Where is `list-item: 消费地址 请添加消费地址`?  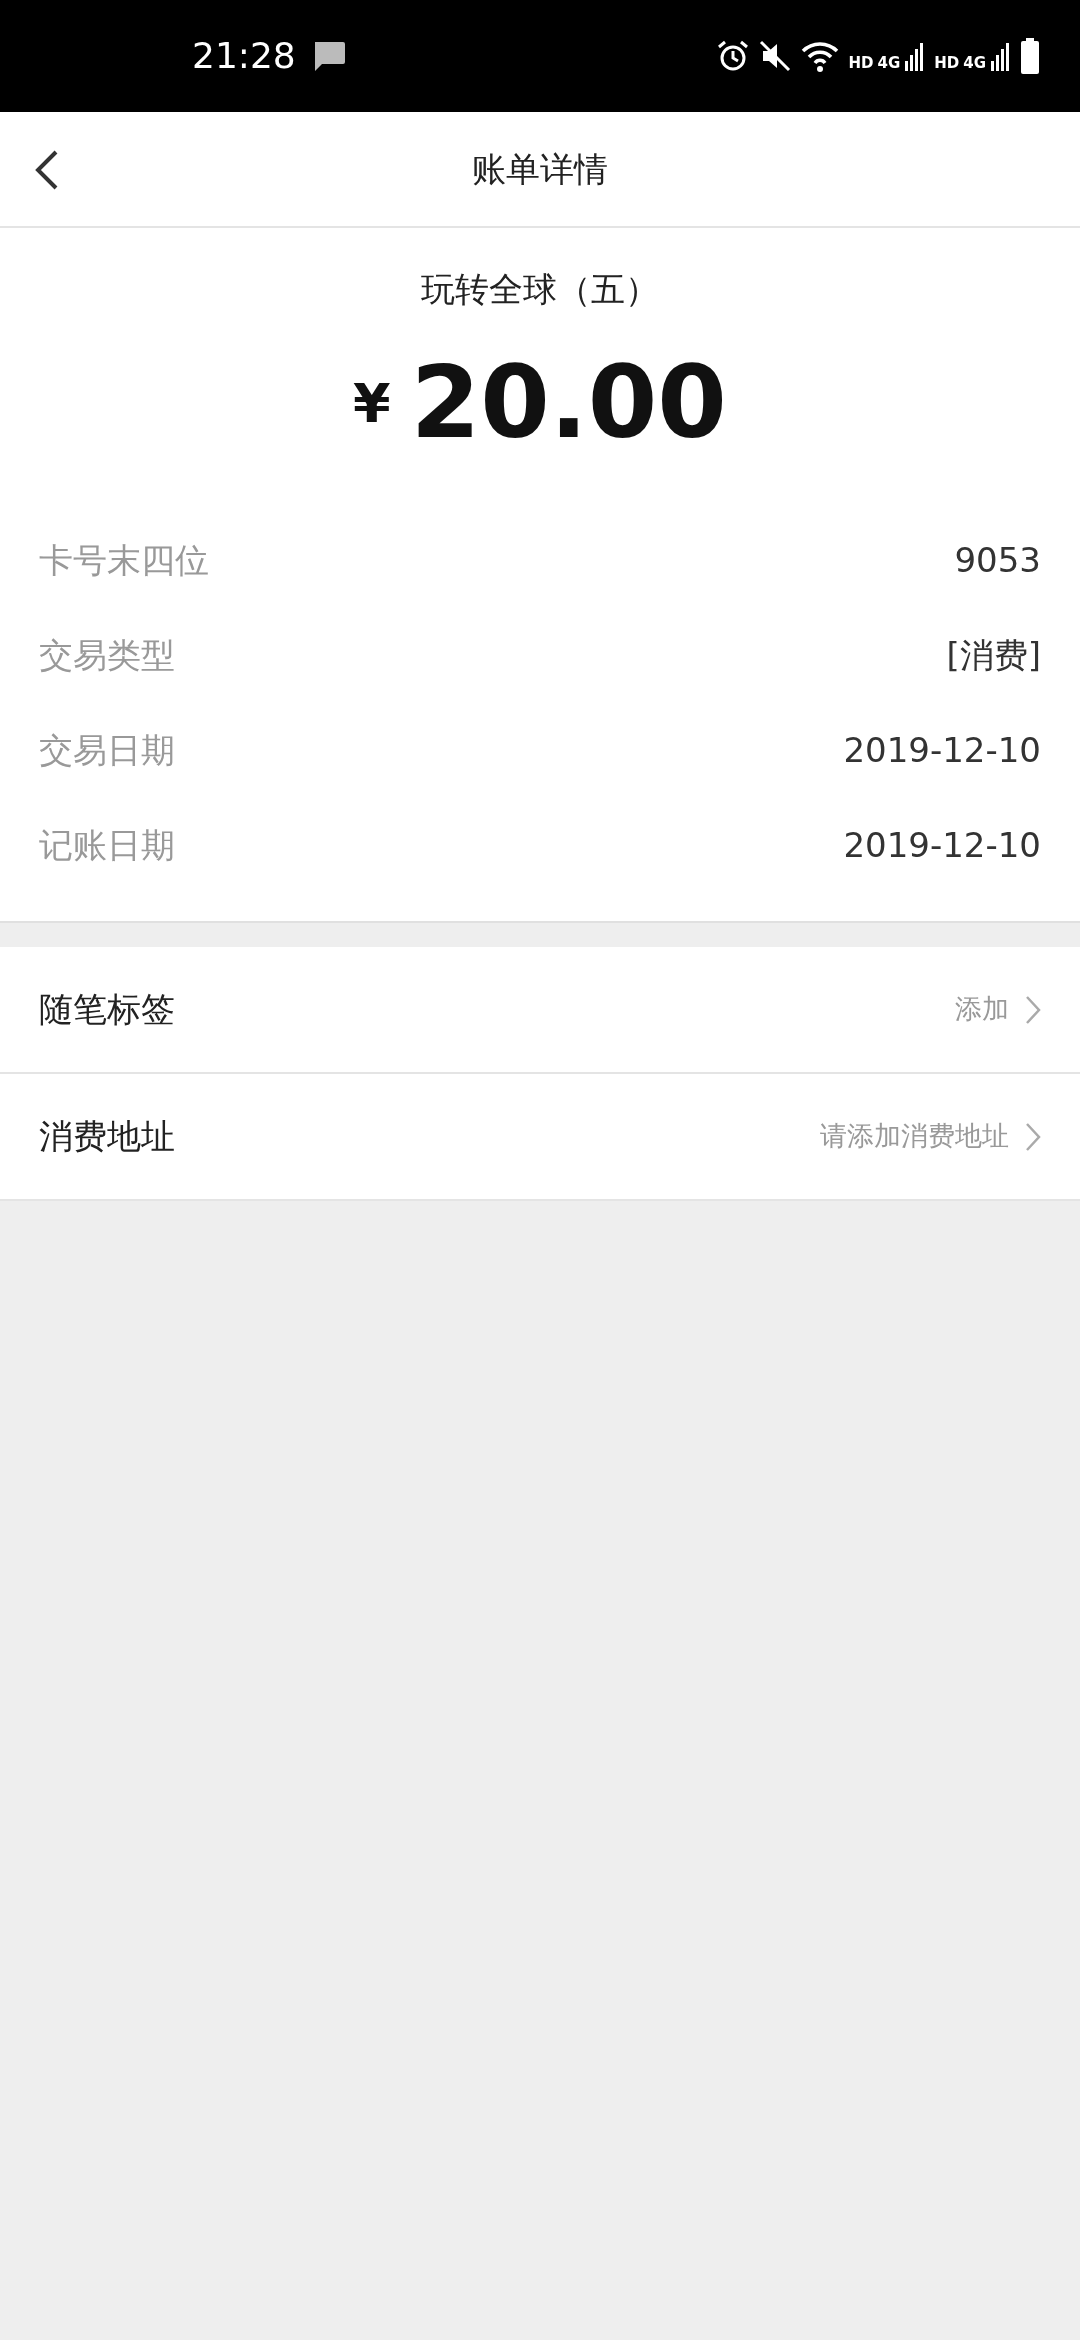
list-item: 消费地址 请添加消费地址 is located at coordinates (540, 1137).